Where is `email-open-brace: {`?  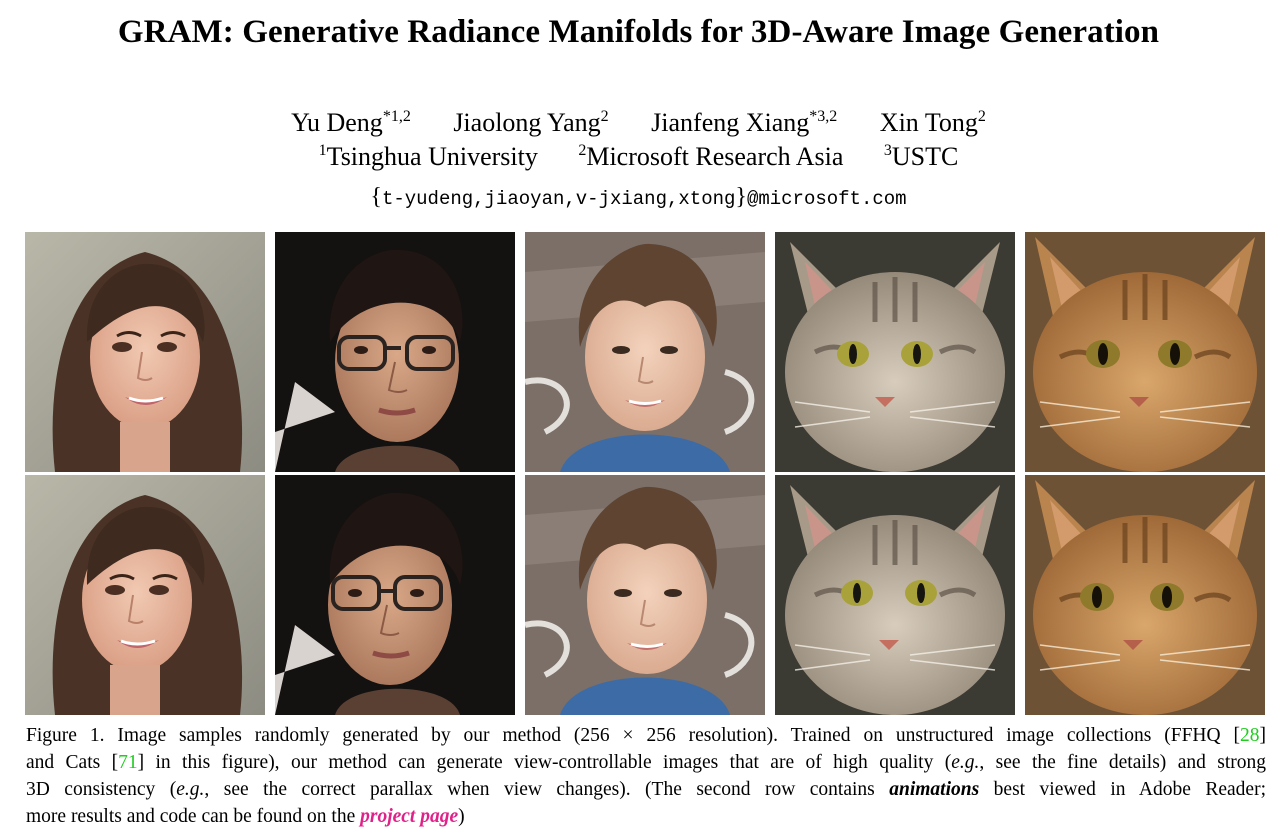
email-open-brace: { is located at coordinates (376, 197).